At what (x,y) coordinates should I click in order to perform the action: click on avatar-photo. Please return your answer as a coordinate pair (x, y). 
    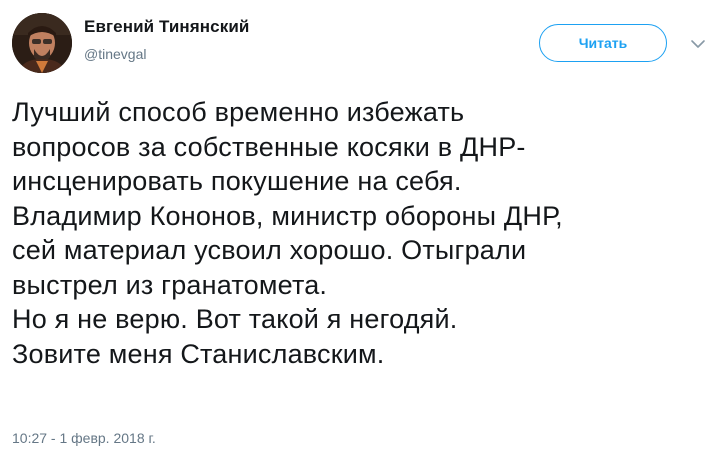
    Looking at the image, I should click on (42, 43).